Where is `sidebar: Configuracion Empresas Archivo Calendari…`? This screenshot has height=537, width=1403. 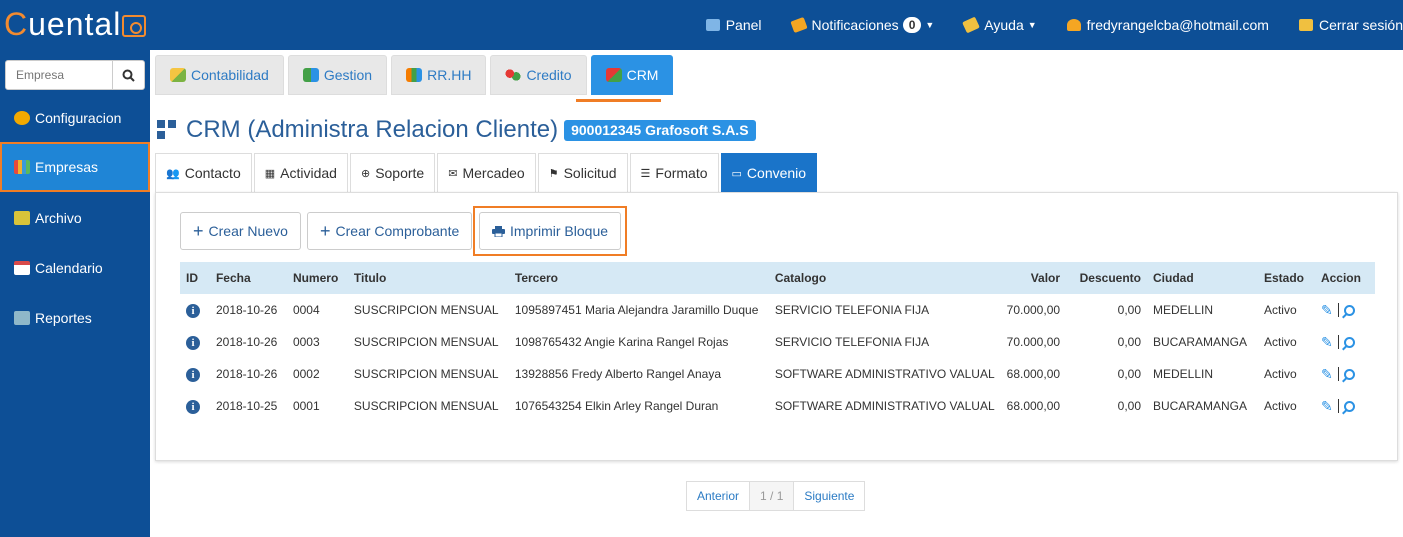 sidebar: Configuracion Empresas Archivo Calendari… is located at coordinates (75, 293).